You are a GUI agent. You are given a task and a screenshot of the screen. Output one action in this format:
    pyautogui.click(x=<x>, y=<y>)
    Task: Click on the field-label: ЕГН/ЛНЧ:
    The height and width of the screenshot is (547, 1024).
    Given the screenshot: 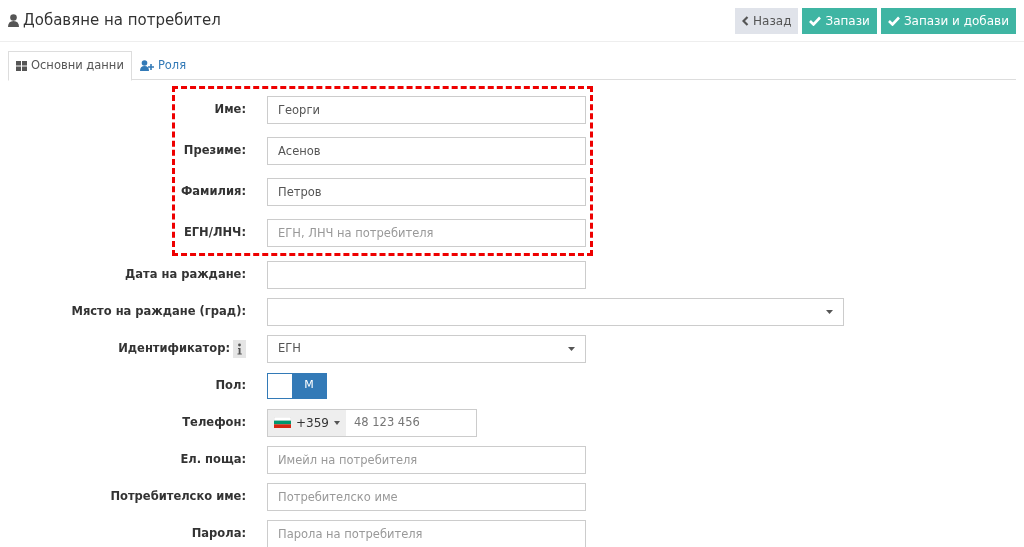 What is the action you would take?
    pyautogui.click(x=214, y=232)
    